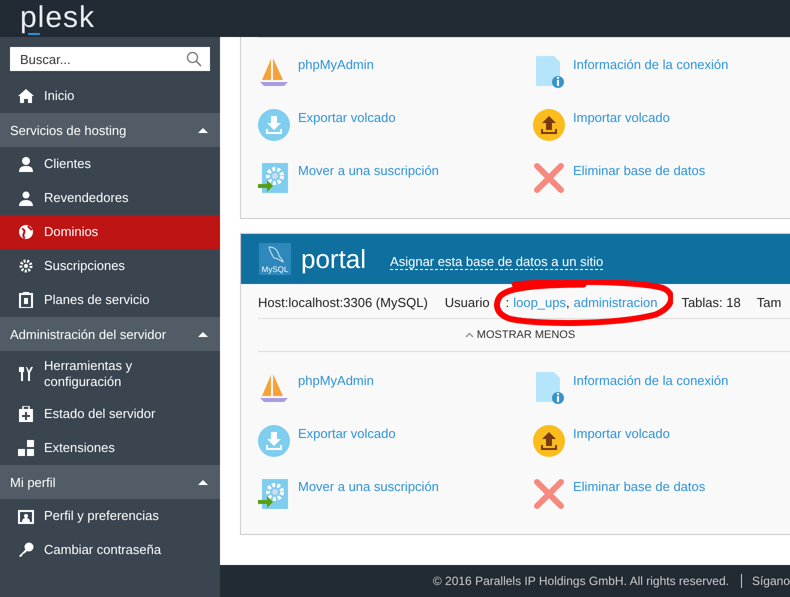 The image size is (790, 597). I want to click on gear-icon, so click(26, 266).